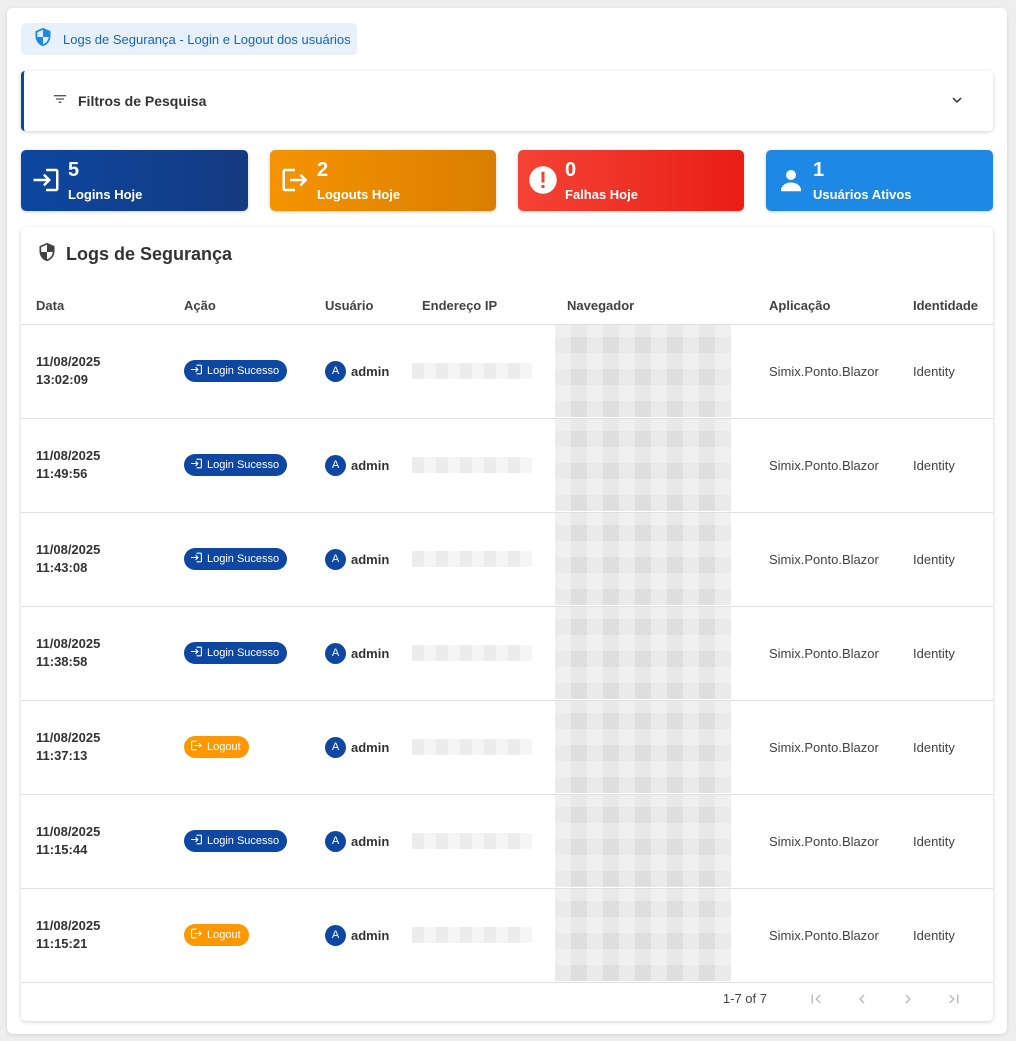  What do you see at coordinates (816, 999) in the screenshot?
I see `first-page-icon` at bounding box center [816, 999].